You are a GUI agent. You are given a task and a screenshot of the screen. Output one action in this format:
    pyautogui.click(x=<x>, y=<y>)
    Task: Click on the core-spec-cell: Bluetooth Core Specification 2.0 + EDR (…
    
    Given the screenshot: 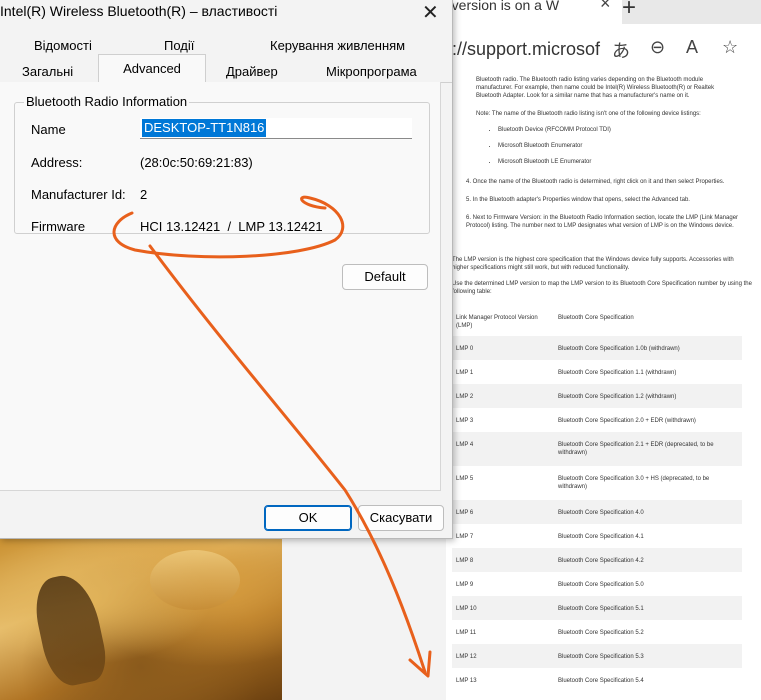 What is the action you would take?
    pyautogui.click(x=627, y=421)
    